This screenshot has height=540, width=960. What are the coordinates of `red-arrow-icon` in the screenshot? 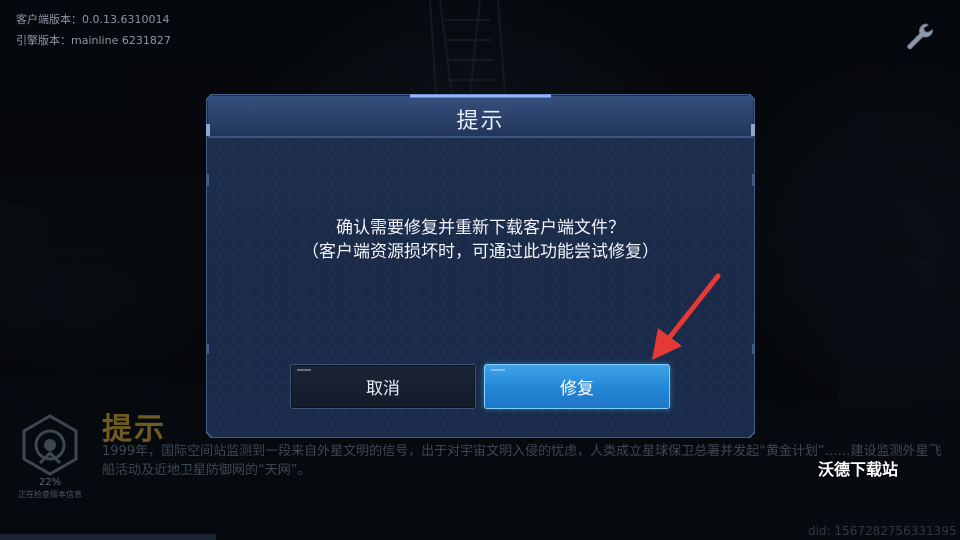 It's located at (686, 316).